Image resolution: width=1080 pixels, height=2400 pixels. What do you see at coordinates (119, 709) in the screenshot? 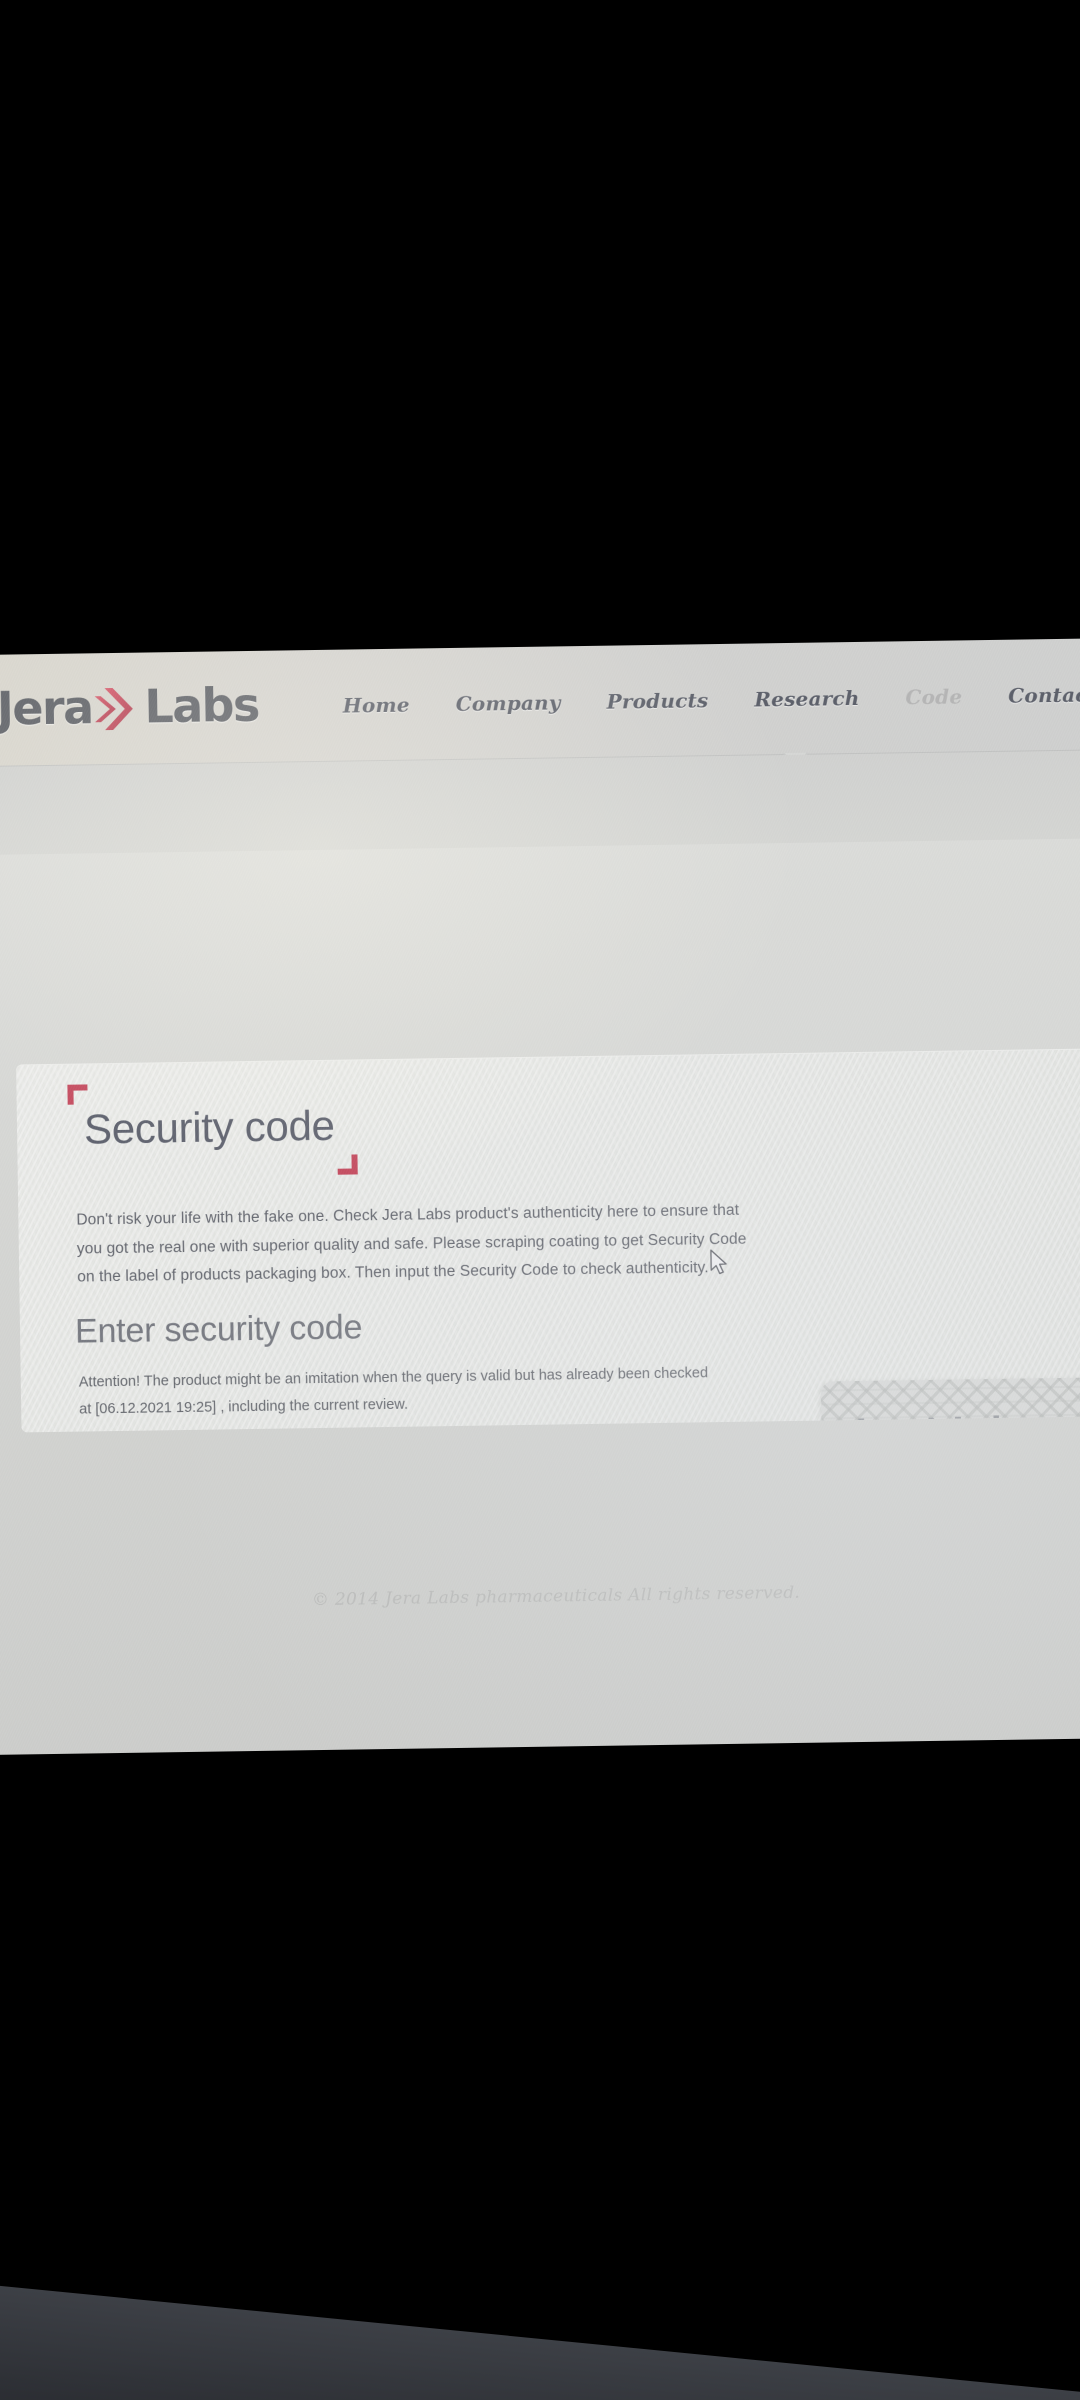
I see `double-chevron-right-icon` at bounding box center [119, 709].